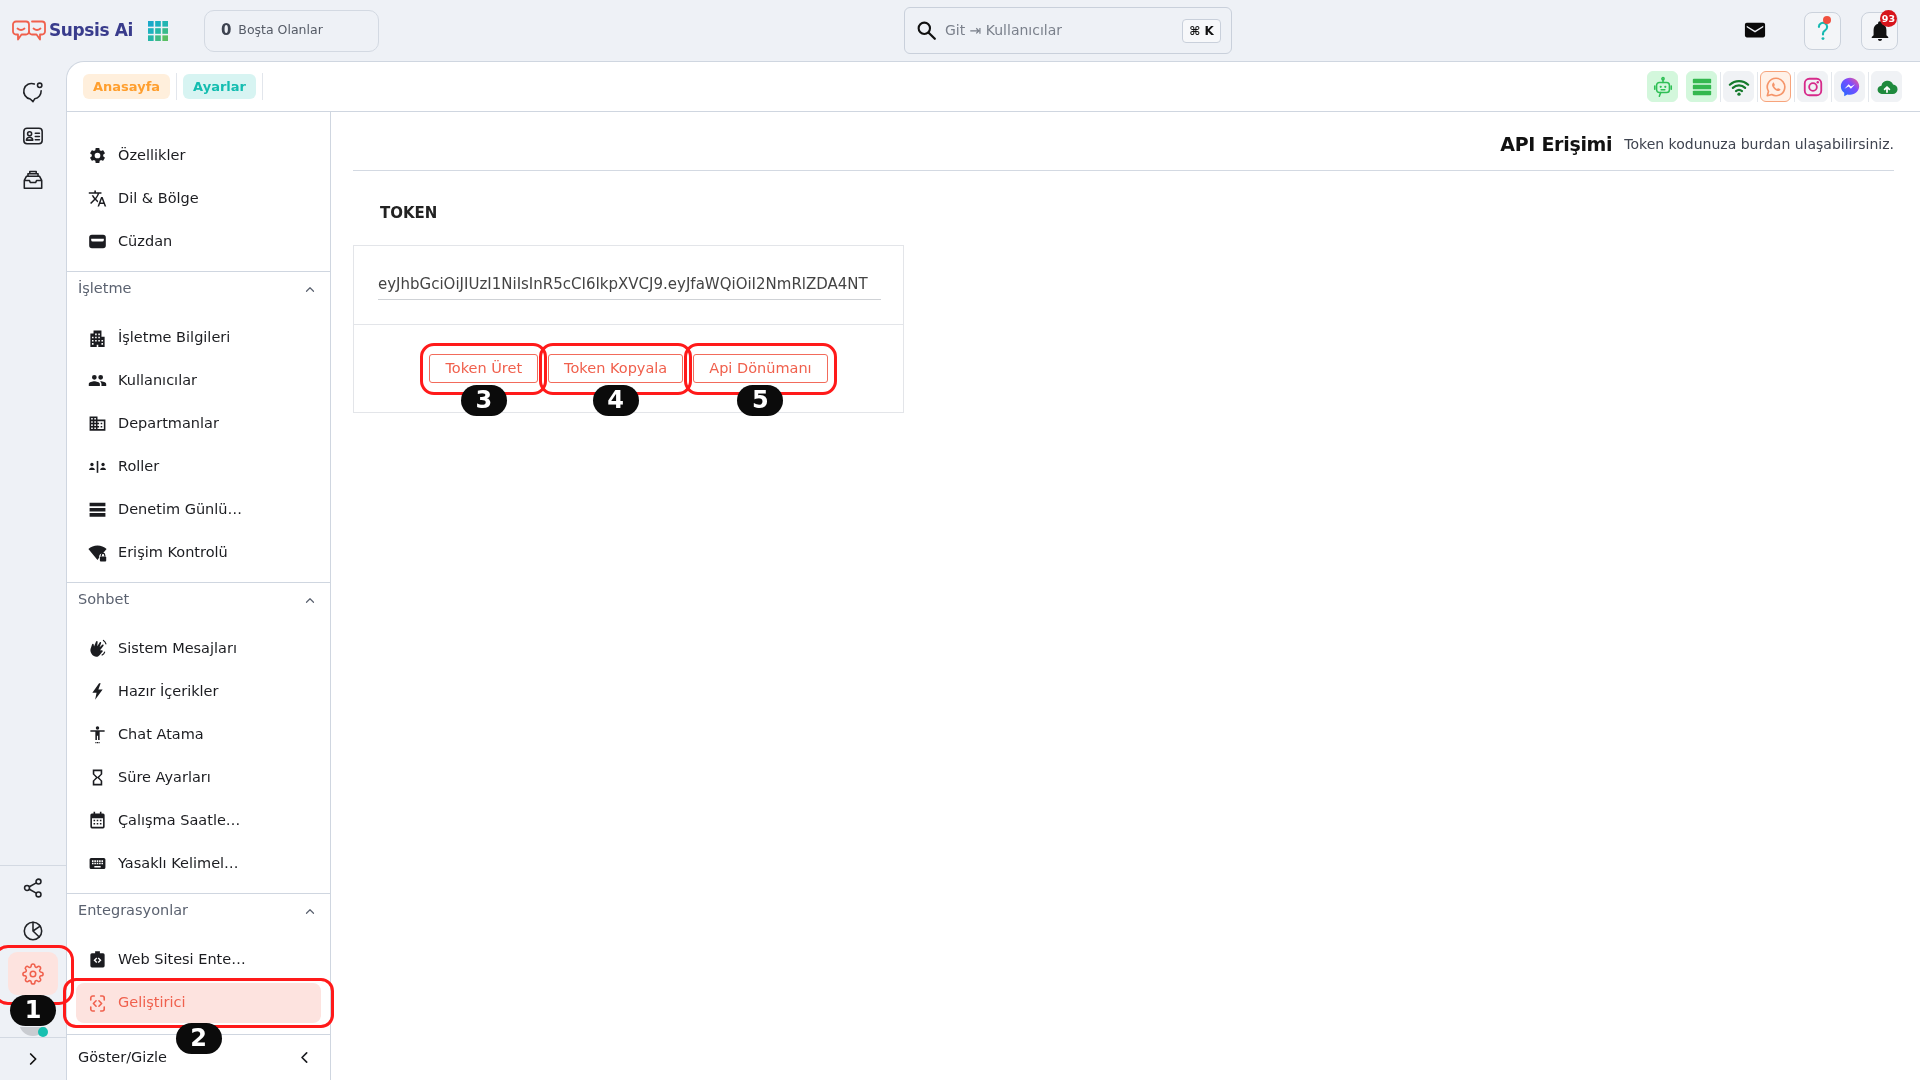 This screenshot has width=1920, height=1080. Describe the element at coordinates (198, 734) in the screenshot. I see `menu-item: Chat Atama` at that location.